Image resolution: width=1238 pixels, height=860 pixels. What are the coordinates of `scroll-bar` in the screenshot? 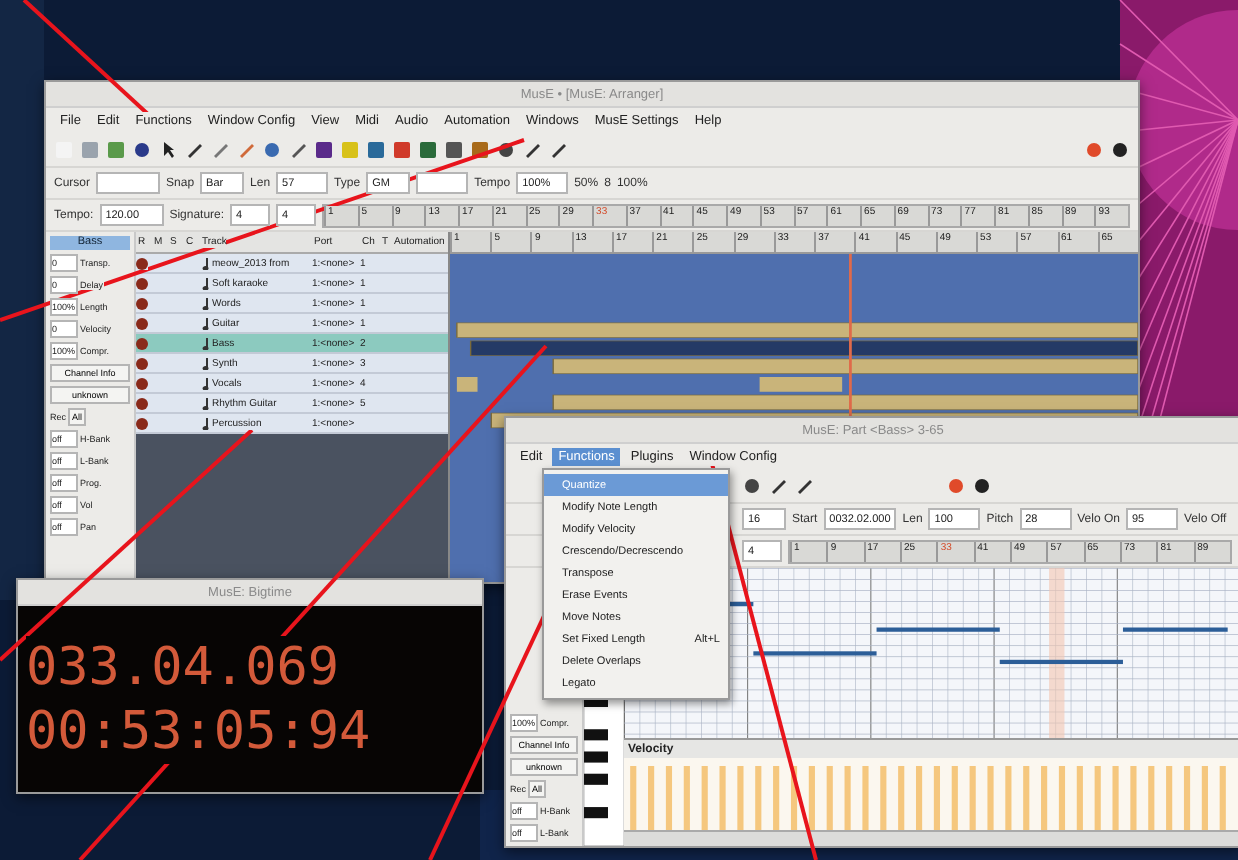 It's located at (931, 838).